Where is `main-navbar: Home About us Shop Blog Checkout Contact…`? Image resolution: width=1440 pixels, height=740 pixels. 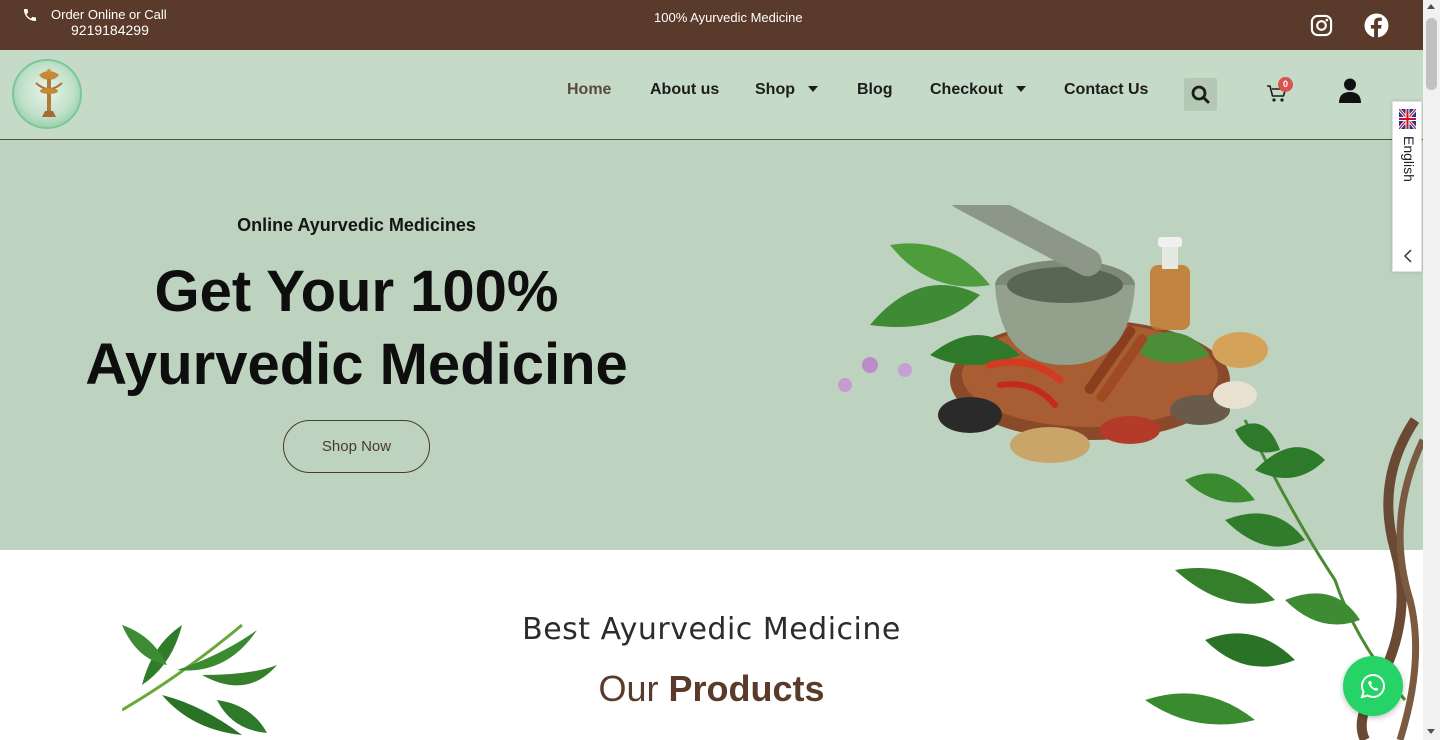
main-navbar: Home About us Shop Blog Checkout Contact… is located at coordinates (711, 95).